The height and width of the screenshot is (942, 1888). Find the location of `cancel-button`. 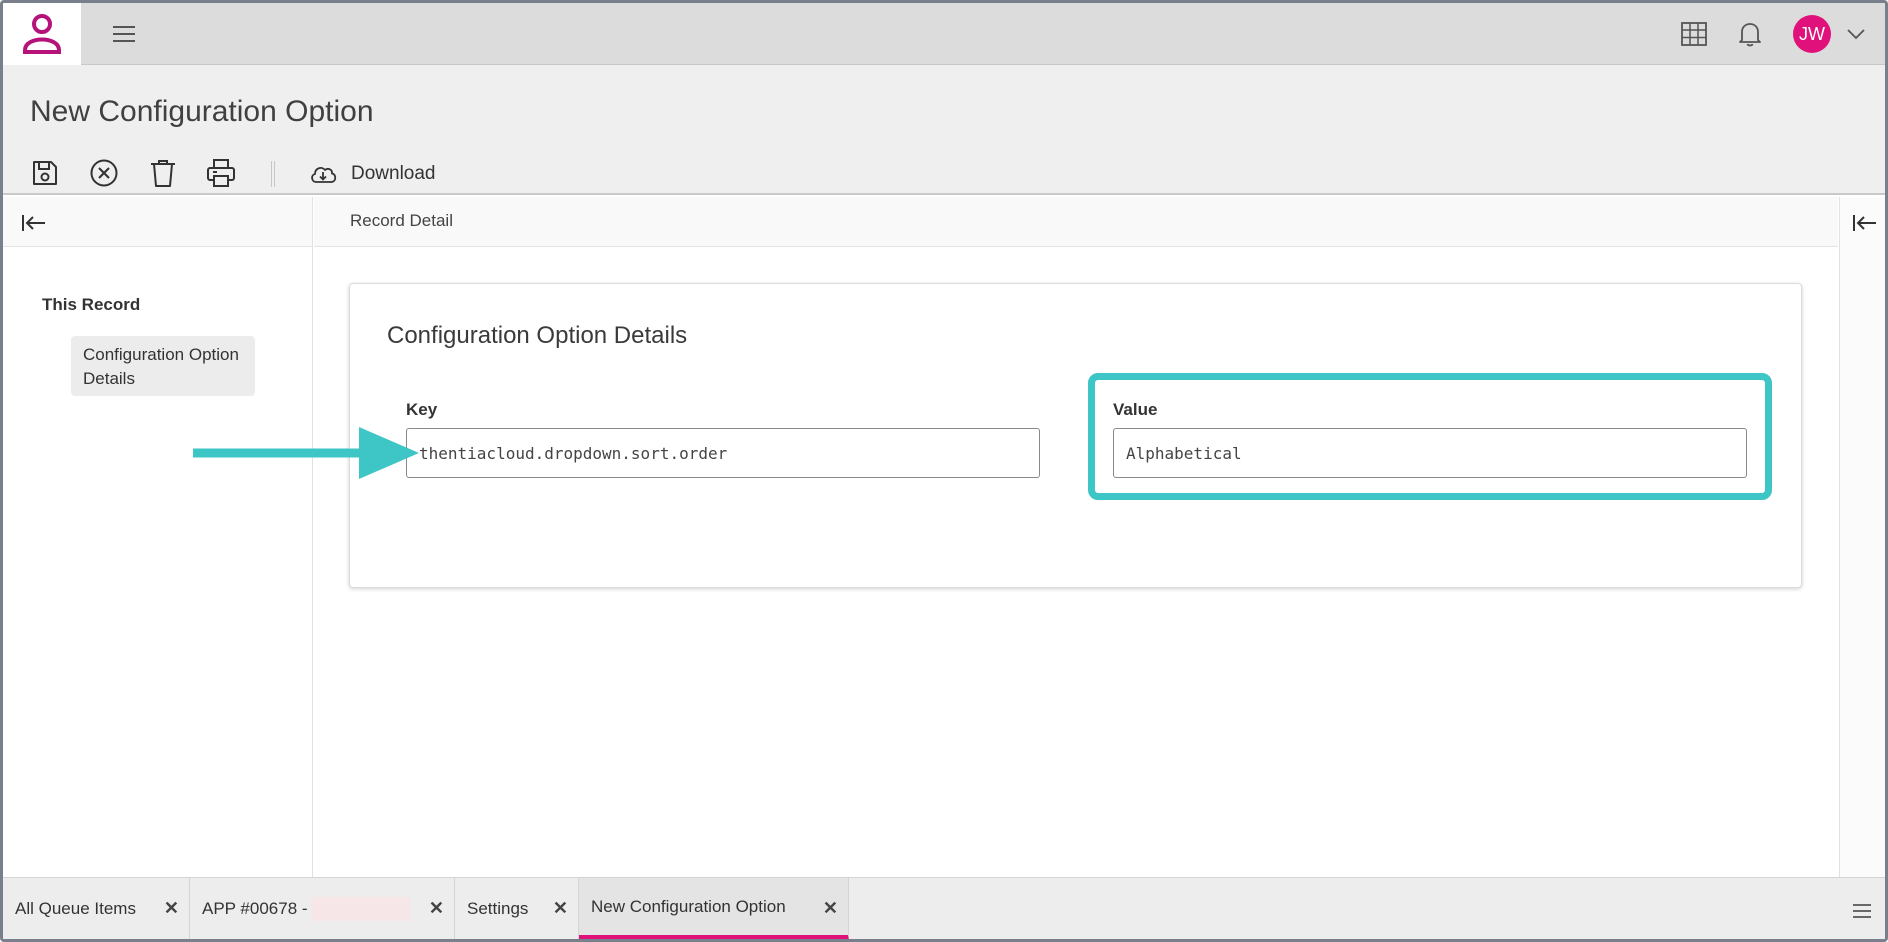

cancel-button is located at coordinates (104, 173).